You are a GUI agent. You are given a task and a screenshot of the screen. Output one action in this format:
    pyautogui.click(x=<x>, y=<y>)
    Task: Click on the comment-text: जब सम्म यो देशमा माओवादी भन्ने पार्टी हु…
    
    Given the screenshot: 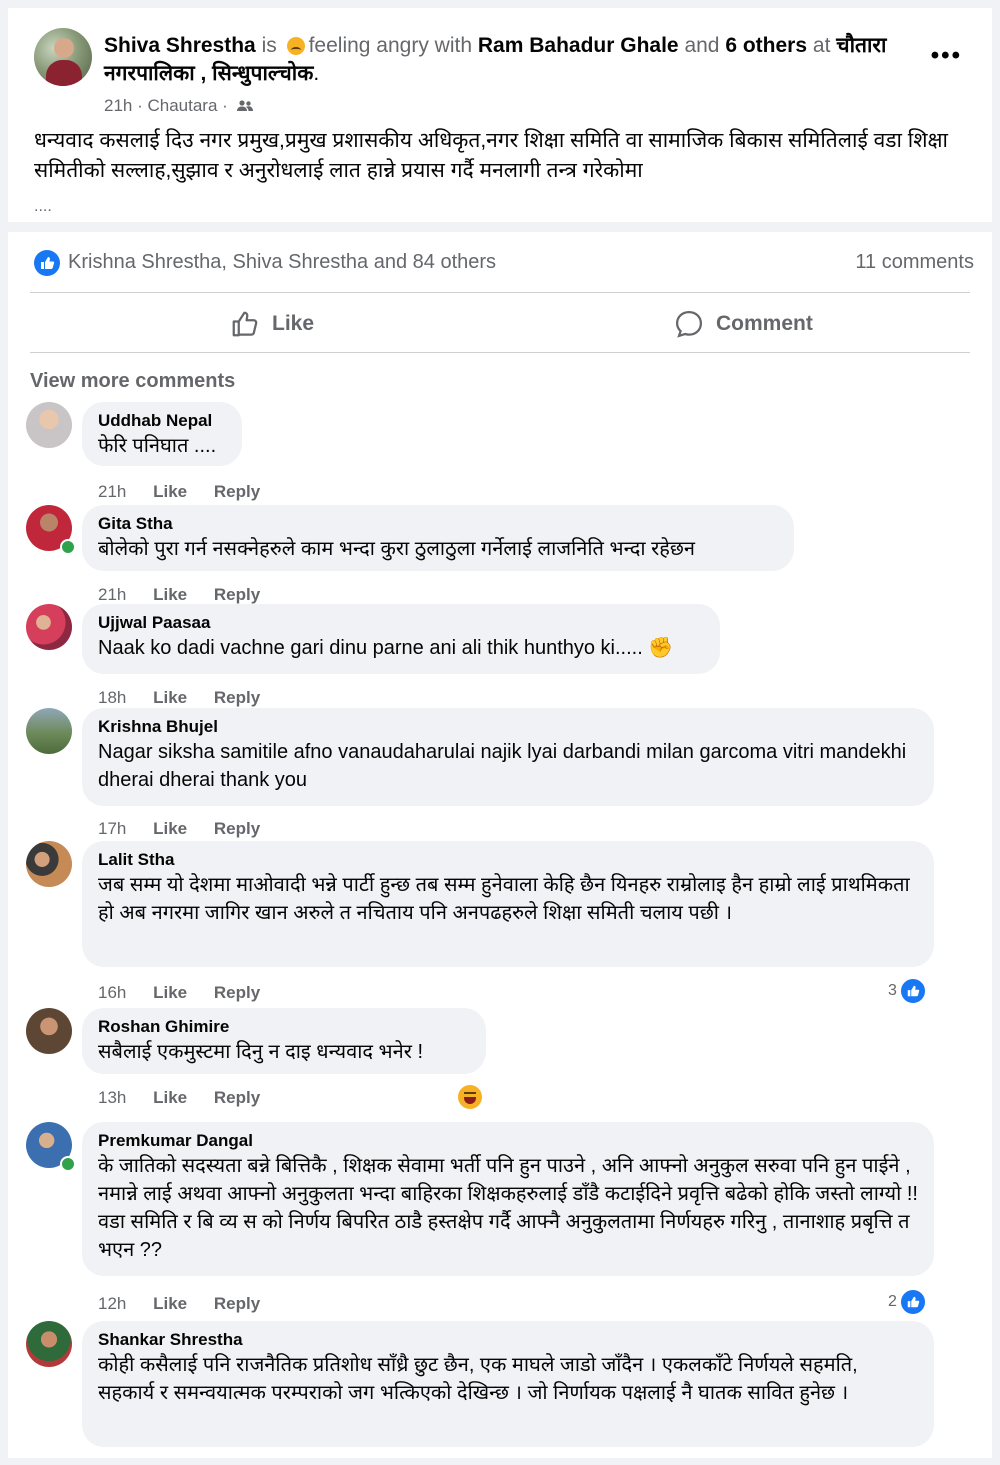 What is the action you would take?
    pyautogui.click(x=504, y=899)
    